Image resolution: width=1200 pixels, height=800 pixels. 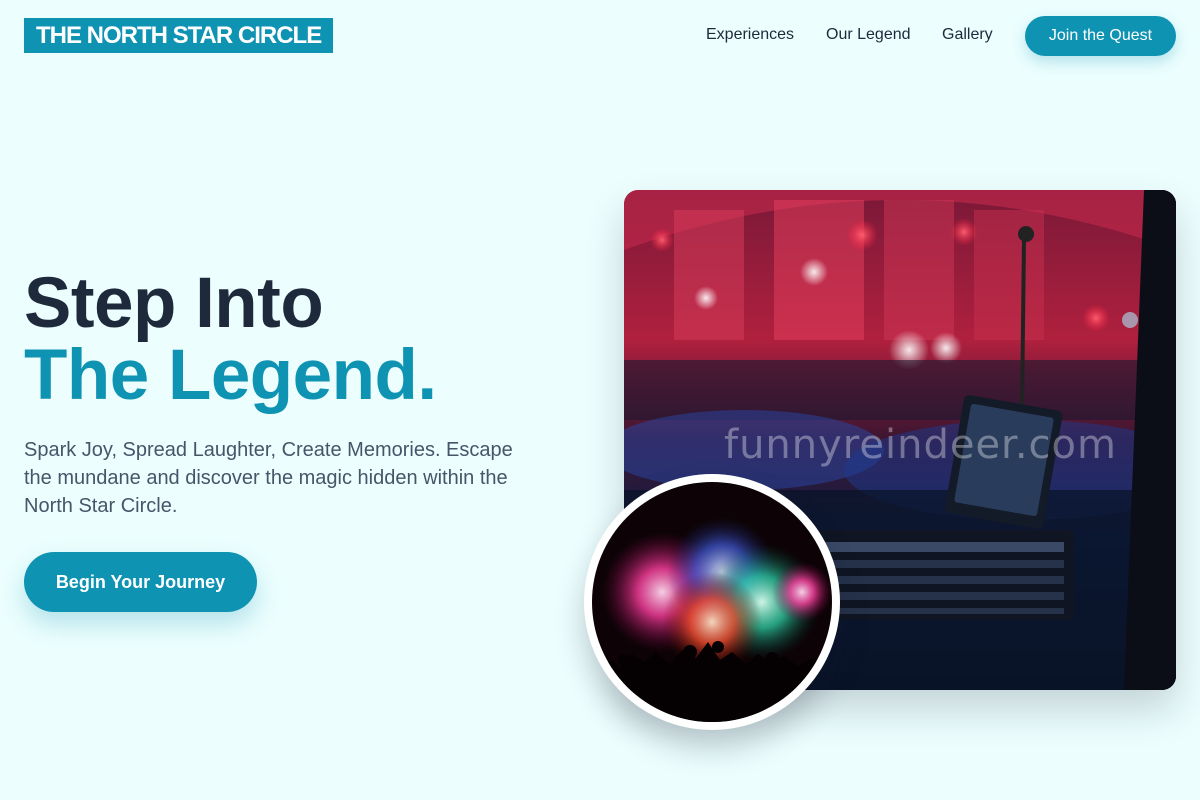 What do you see at coordinates (179, 35) in the screenshot?
I see `site-logo: THE NORTH STAR CIRCLE` at bounding box center [179, 35].